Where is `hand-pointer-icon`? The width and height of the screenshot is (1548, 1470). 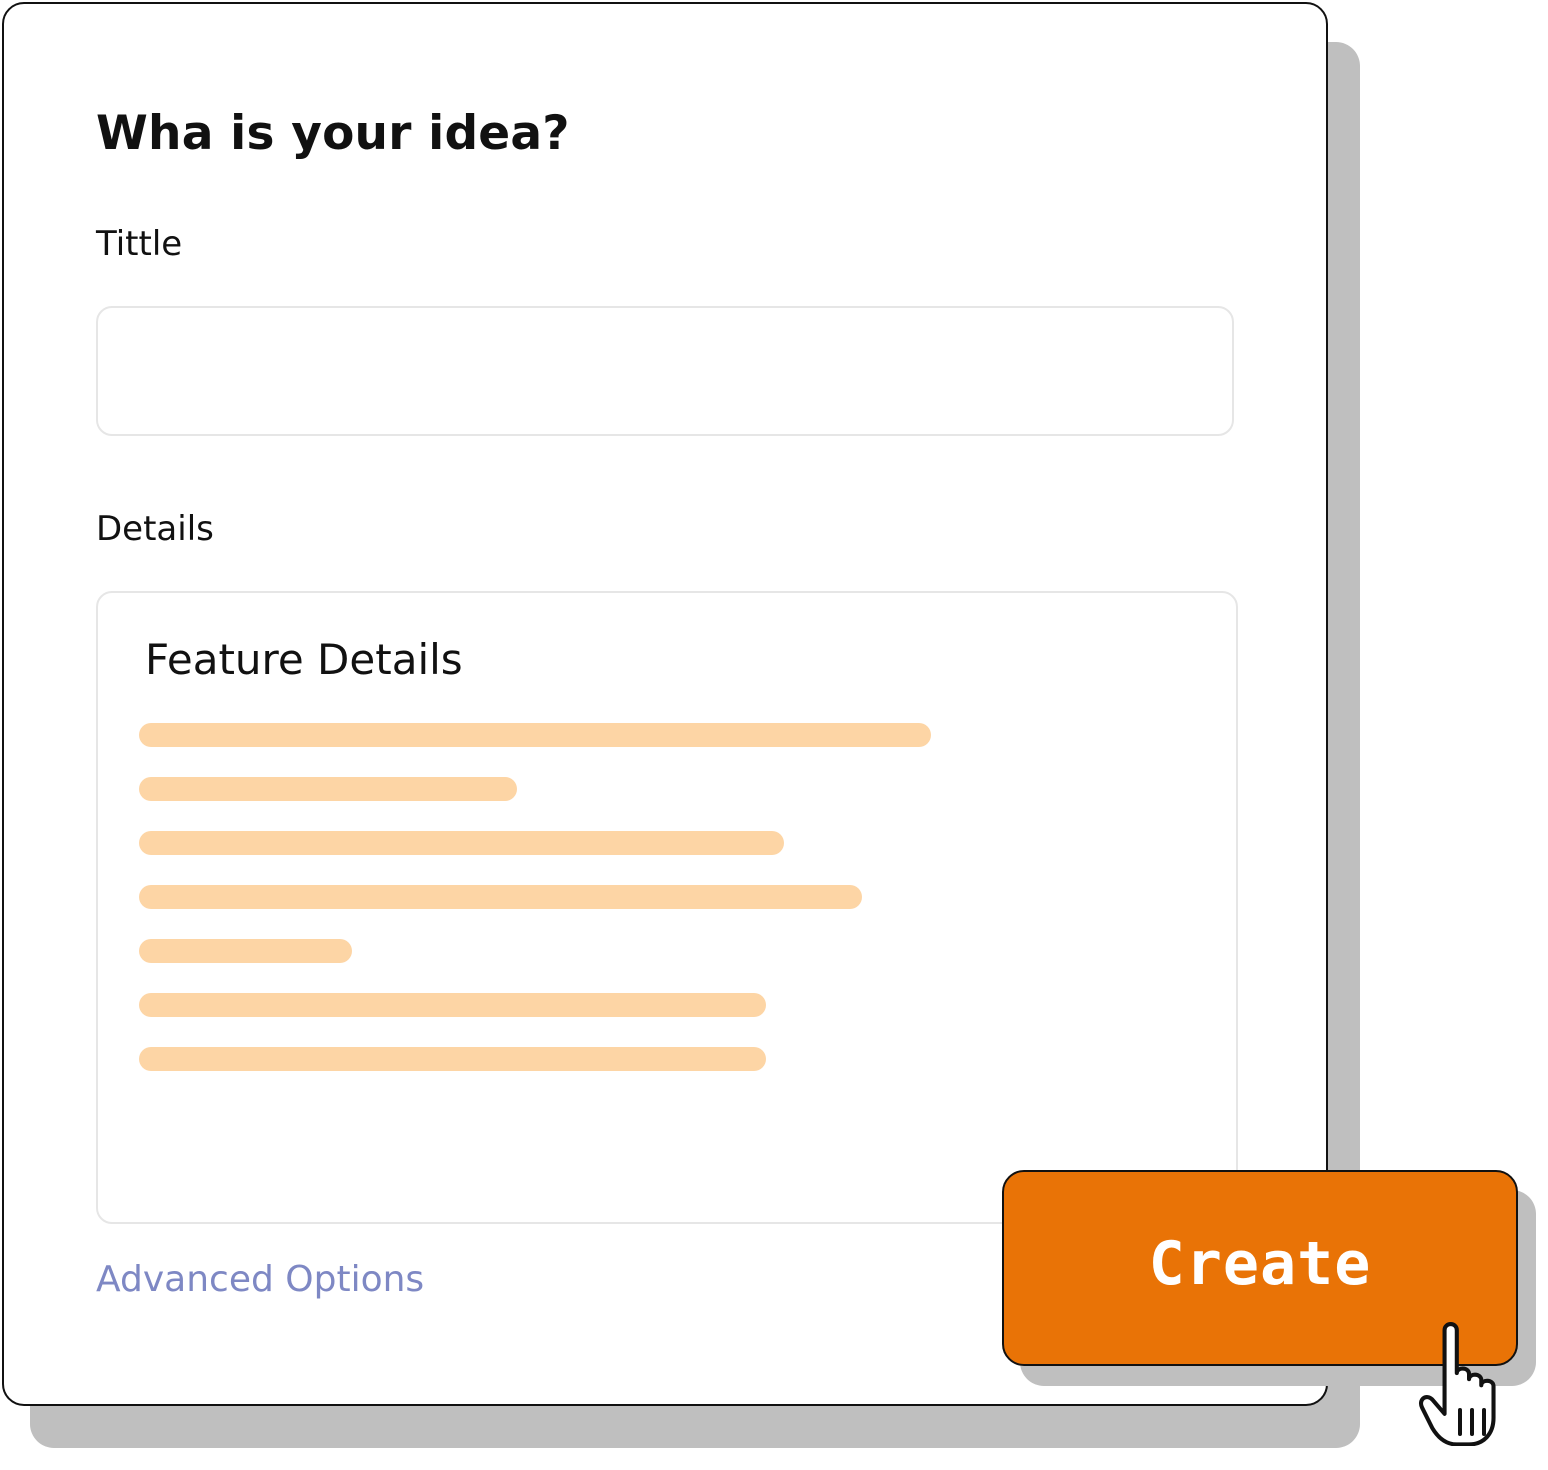 hand-pointer-icon is located at coordinates (1457, 1384).